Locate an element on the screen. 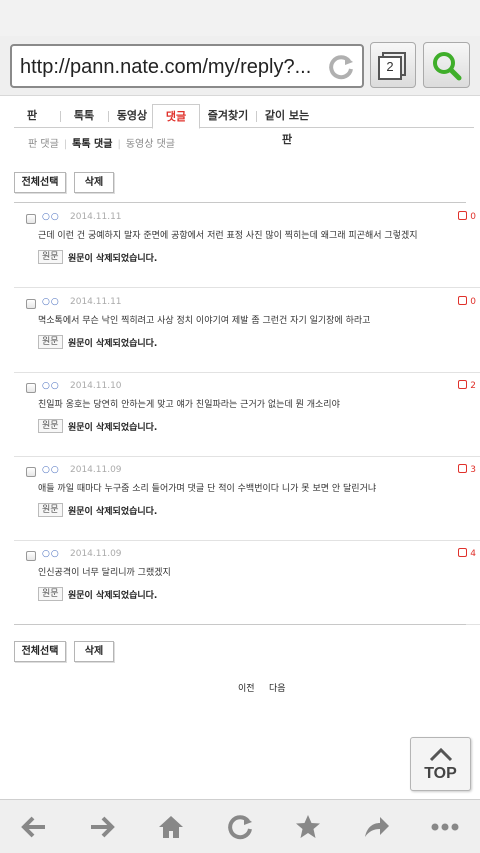  share-icon is located at coordinates (376, 827).